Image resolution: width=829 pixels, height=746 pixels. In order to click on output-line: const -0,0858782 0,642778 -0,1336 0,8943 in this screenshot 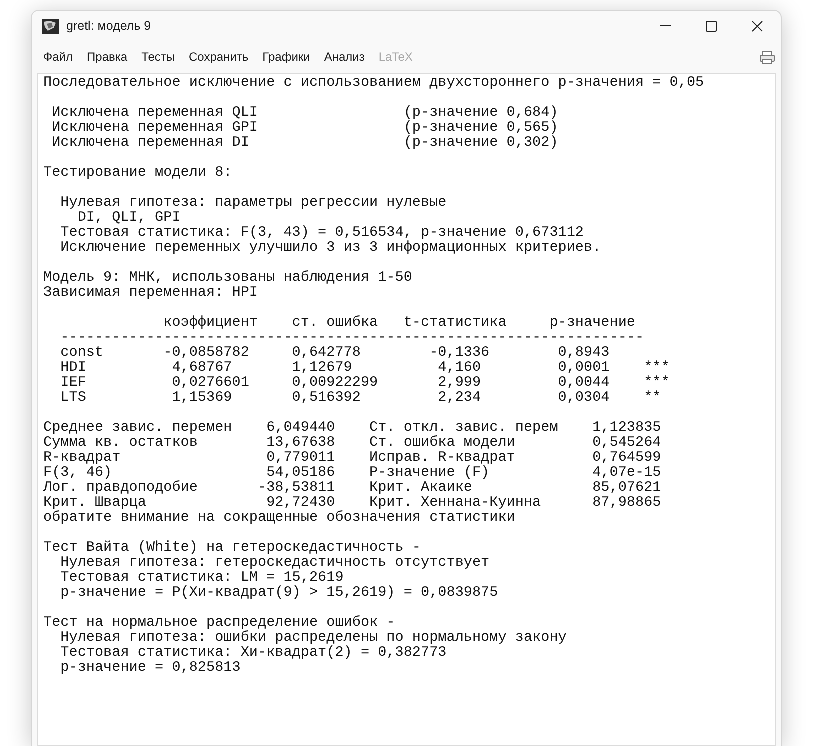, I will do `click(335, 353)`.